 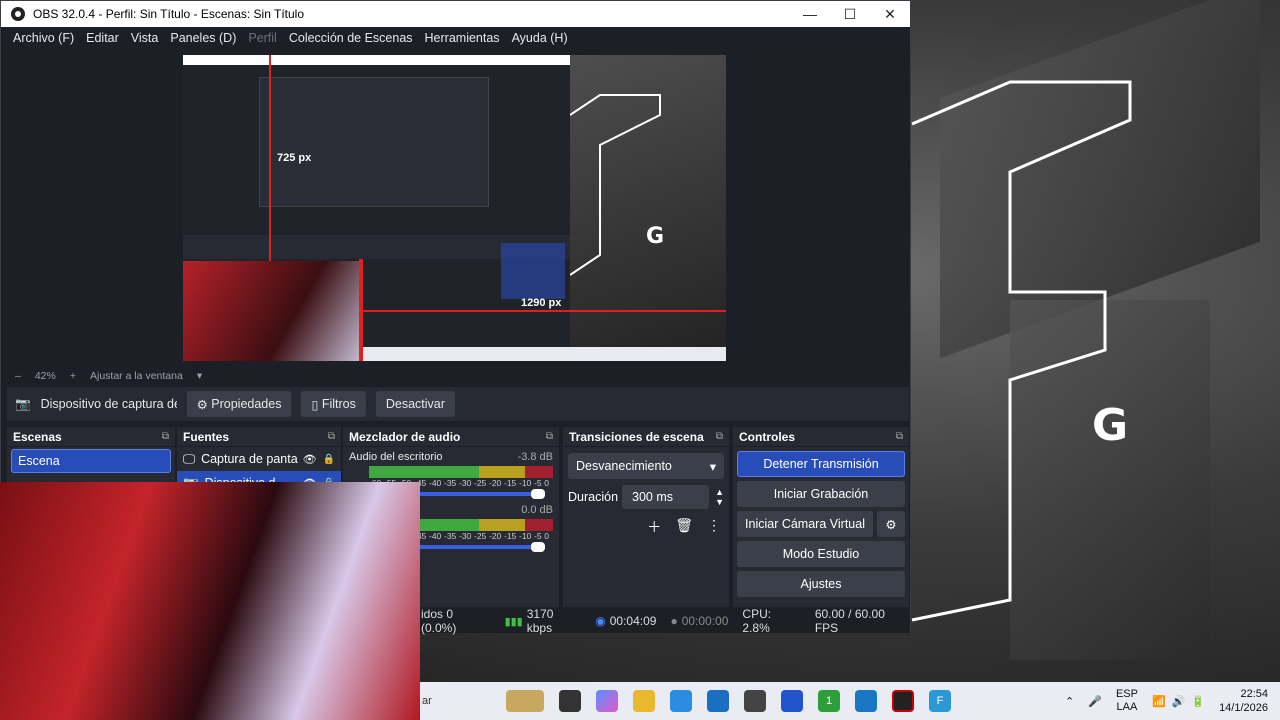 I want to click on cpu-usage: CPU: 2.8%, so click(x=757, y=621).